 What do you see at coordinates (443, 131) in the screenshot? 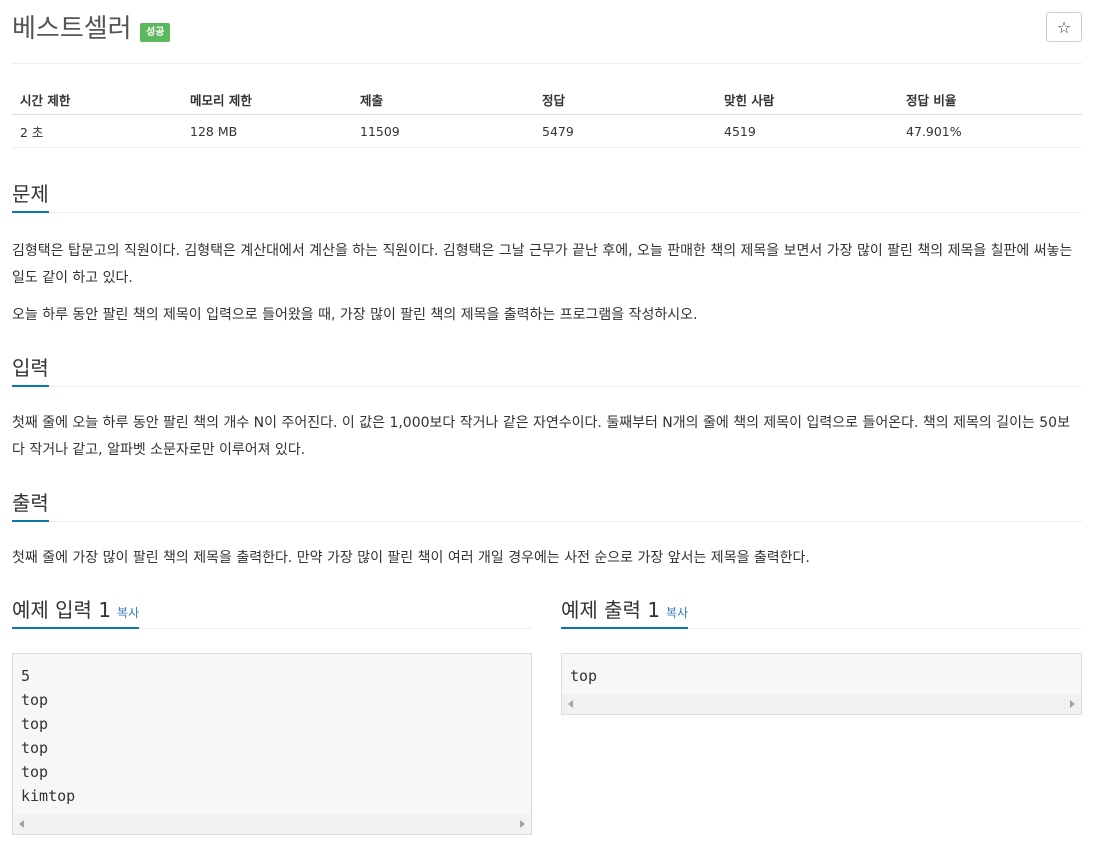
I see `info-submissions: 11509` at bounding box center [443, 131].